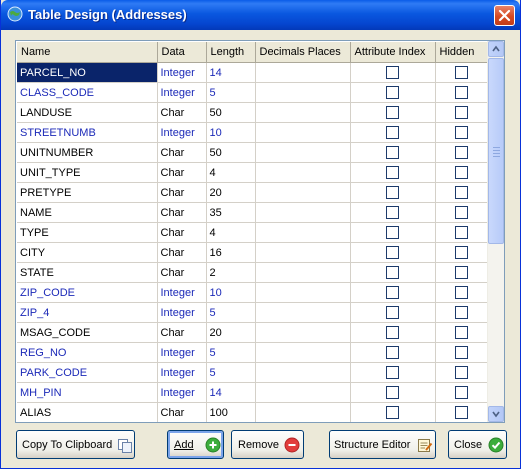 Image resolution: width=521 pixels, height=469 pixels. What do you see at coordinates (252, 372) in the screenshot?
I see `table-row: PARK_CODE Integer 5` at bounding box center [252, 372].